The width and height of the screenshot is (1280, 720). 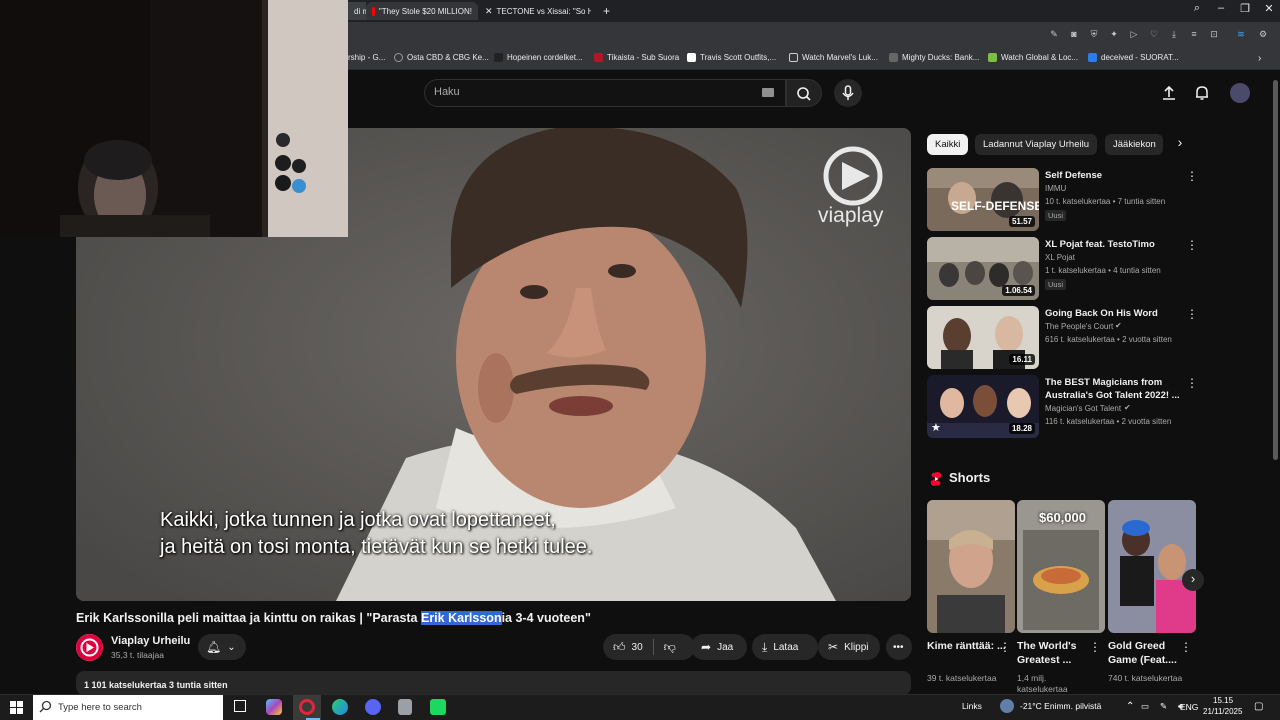 I want to click on recommendation-title: Self Defense, so click(x=1112, y=175).